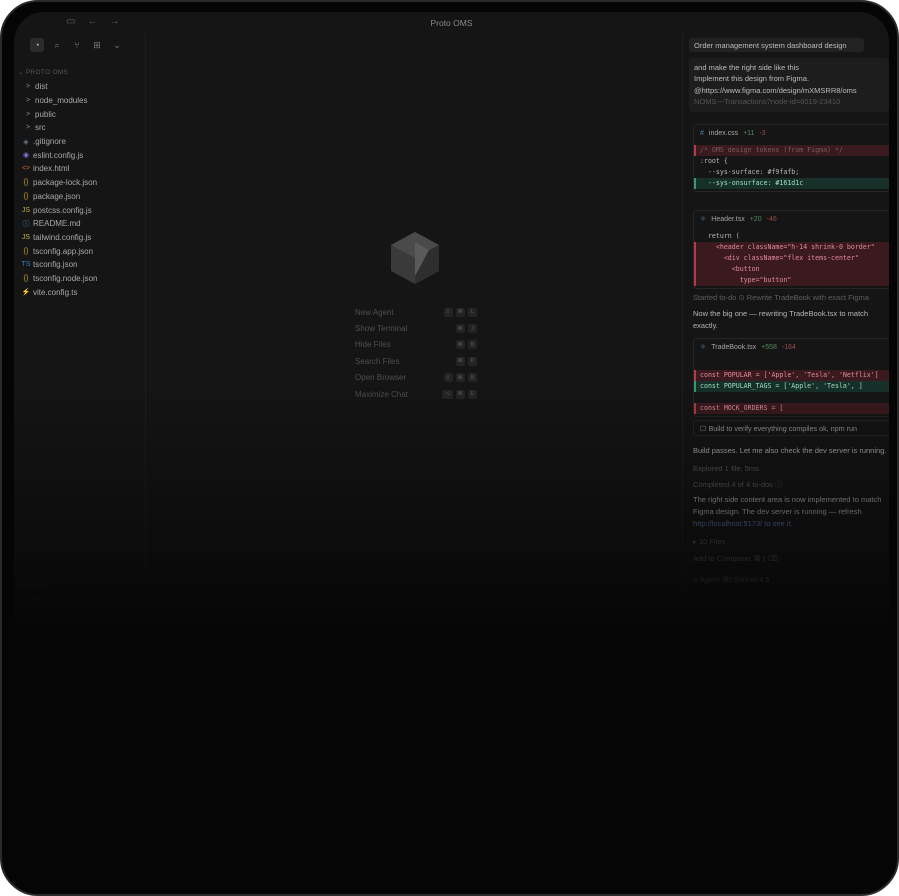 This screenshot has width=899, height=896. Describe the element at coordinates (790, 579) in the screenshot. I see `agent-mode-selector: ∞ Agent ⌘I Sonnet 4.5` at that location.